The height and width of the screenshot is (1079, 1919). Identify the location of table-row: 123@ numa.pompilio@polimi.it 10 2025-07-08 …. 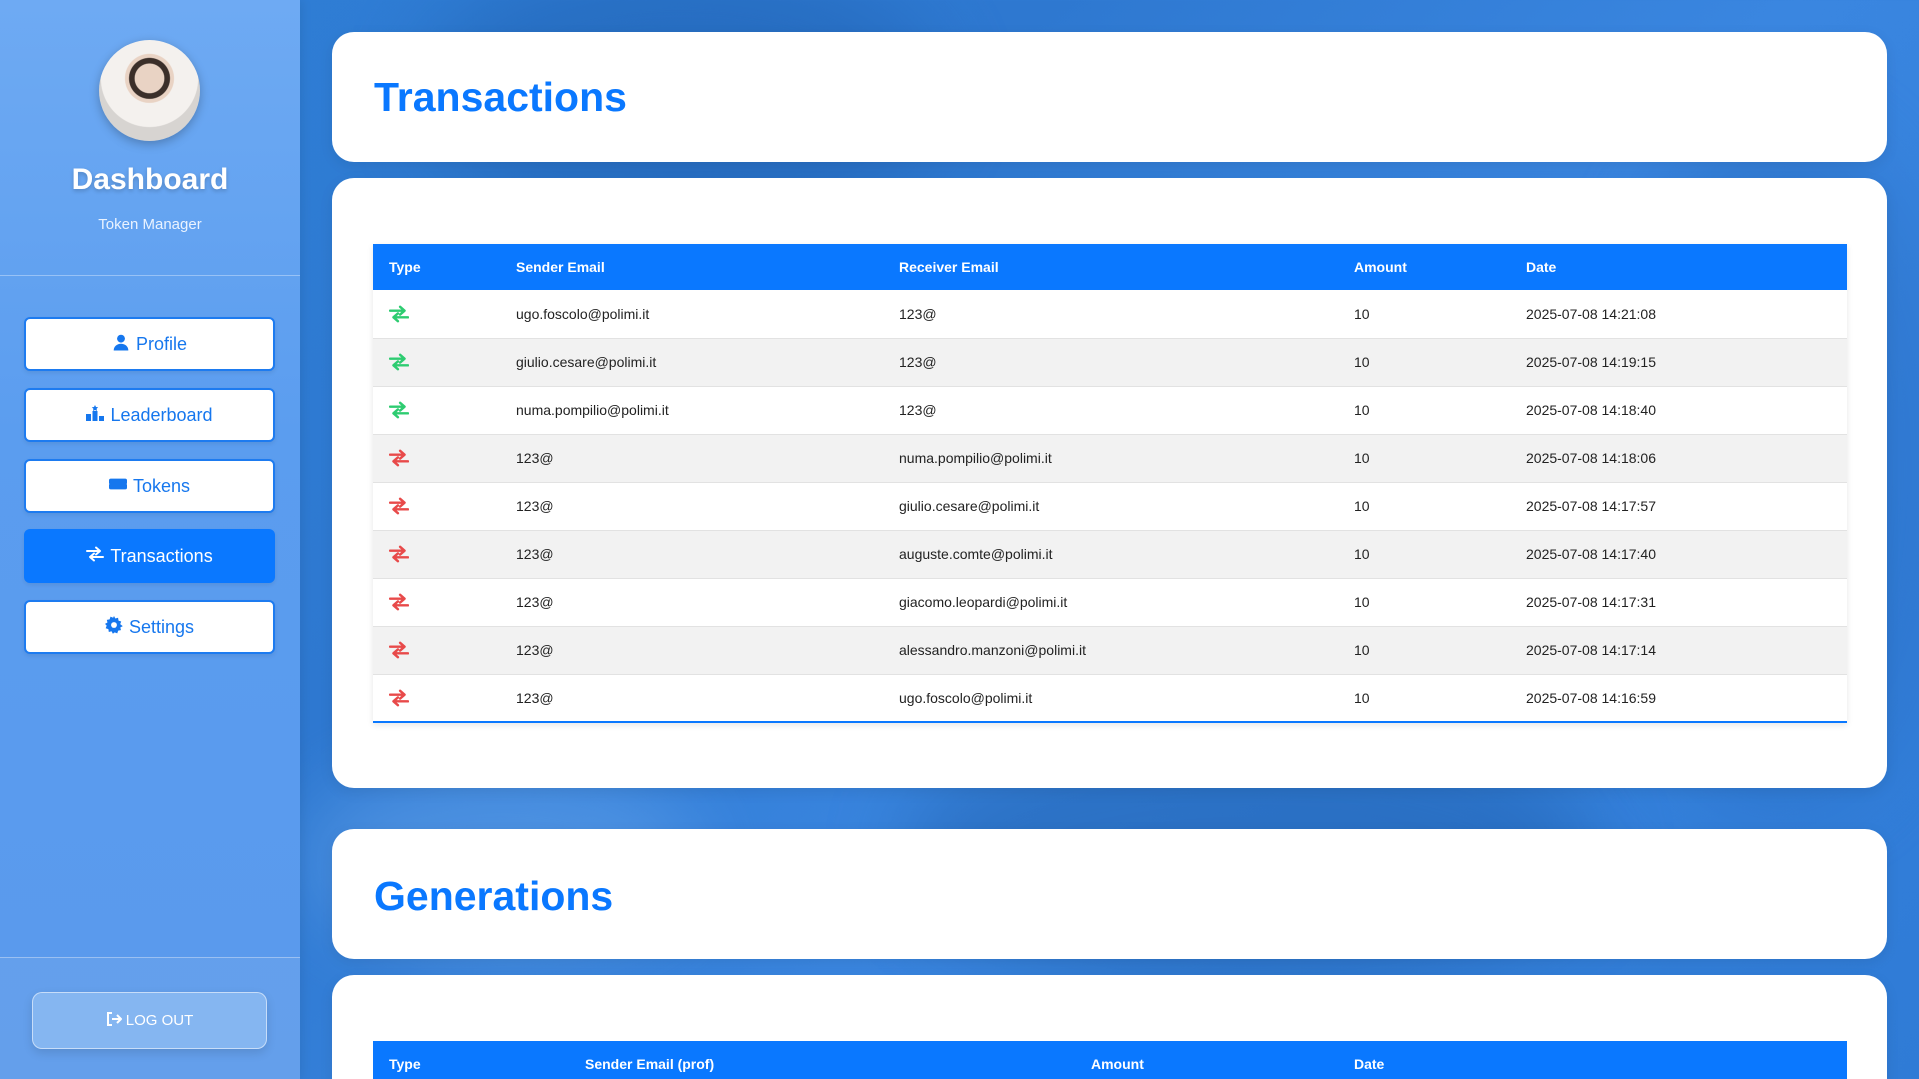
(1110, 458).